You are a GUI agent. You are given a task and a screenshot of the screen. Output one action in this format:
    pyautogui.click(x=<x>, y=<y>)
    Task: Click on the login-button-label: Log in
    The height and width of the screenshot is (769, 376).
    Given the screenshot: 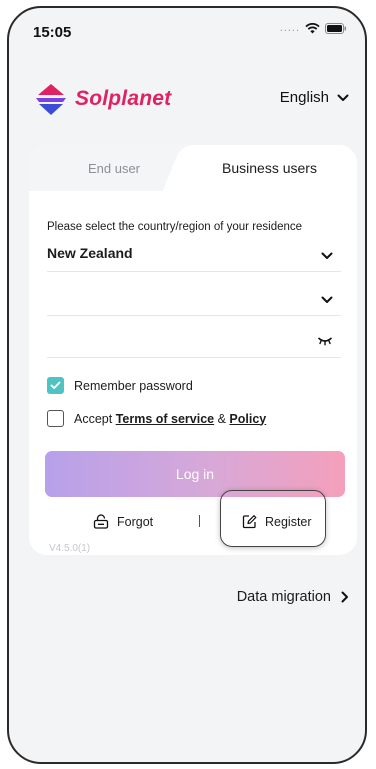 What is the action you would take?
    pyautogui.click(x=195, y=474)
    